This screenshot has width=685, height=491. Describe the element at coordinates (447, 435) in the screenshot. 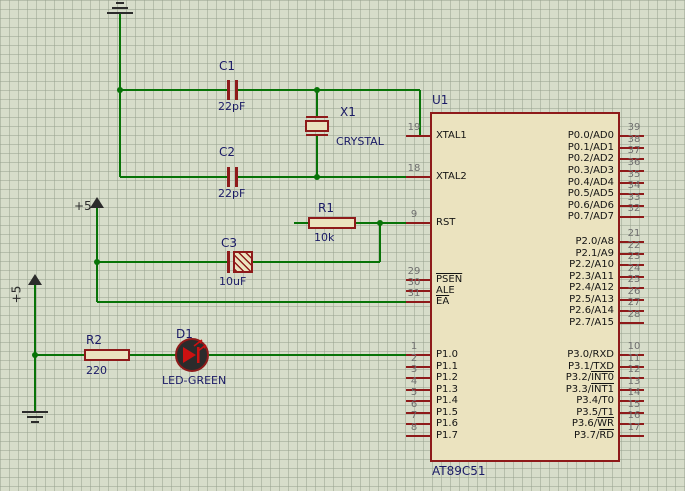

I see `pin-name: P1.7` at that location.